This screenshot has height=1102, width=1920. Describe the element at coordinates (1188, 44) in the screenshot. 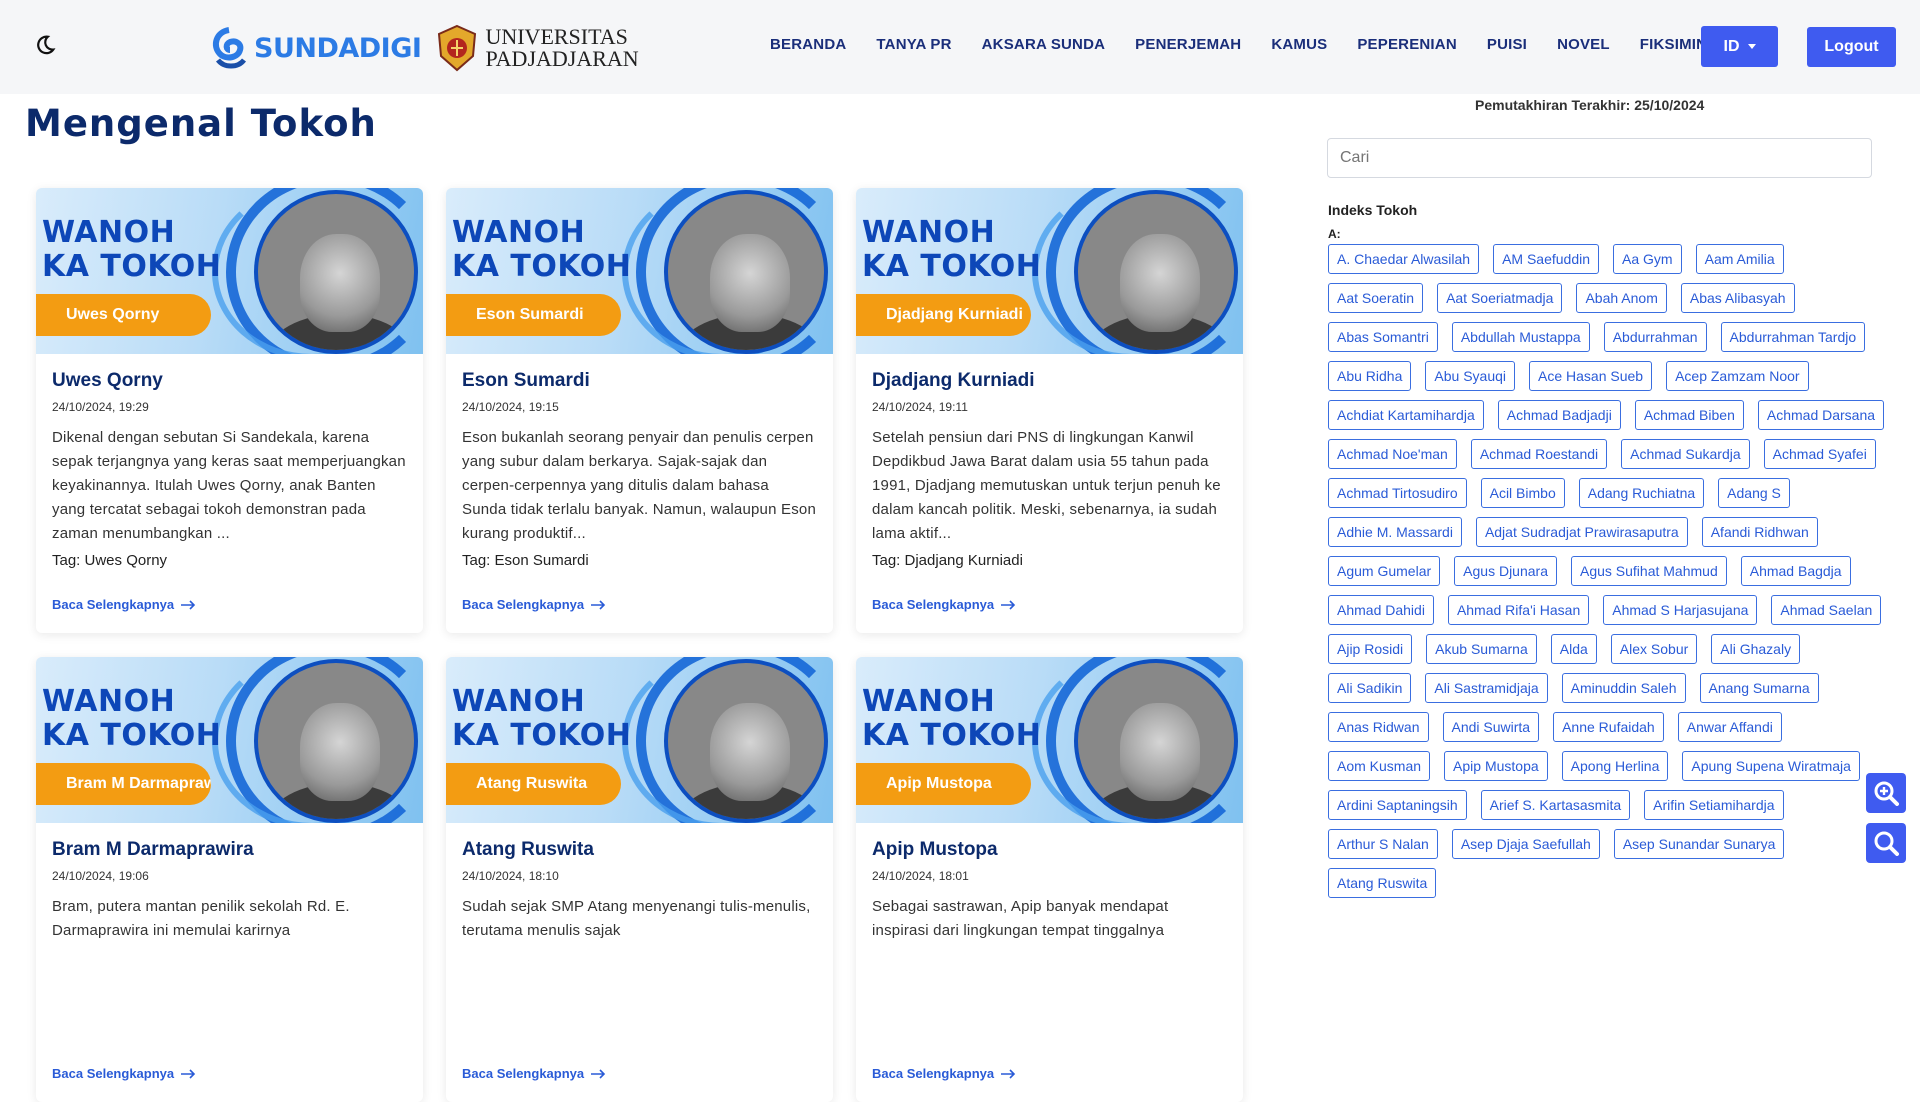

I see `menu-item-penerjemah: PENERJEMAH` at that location.